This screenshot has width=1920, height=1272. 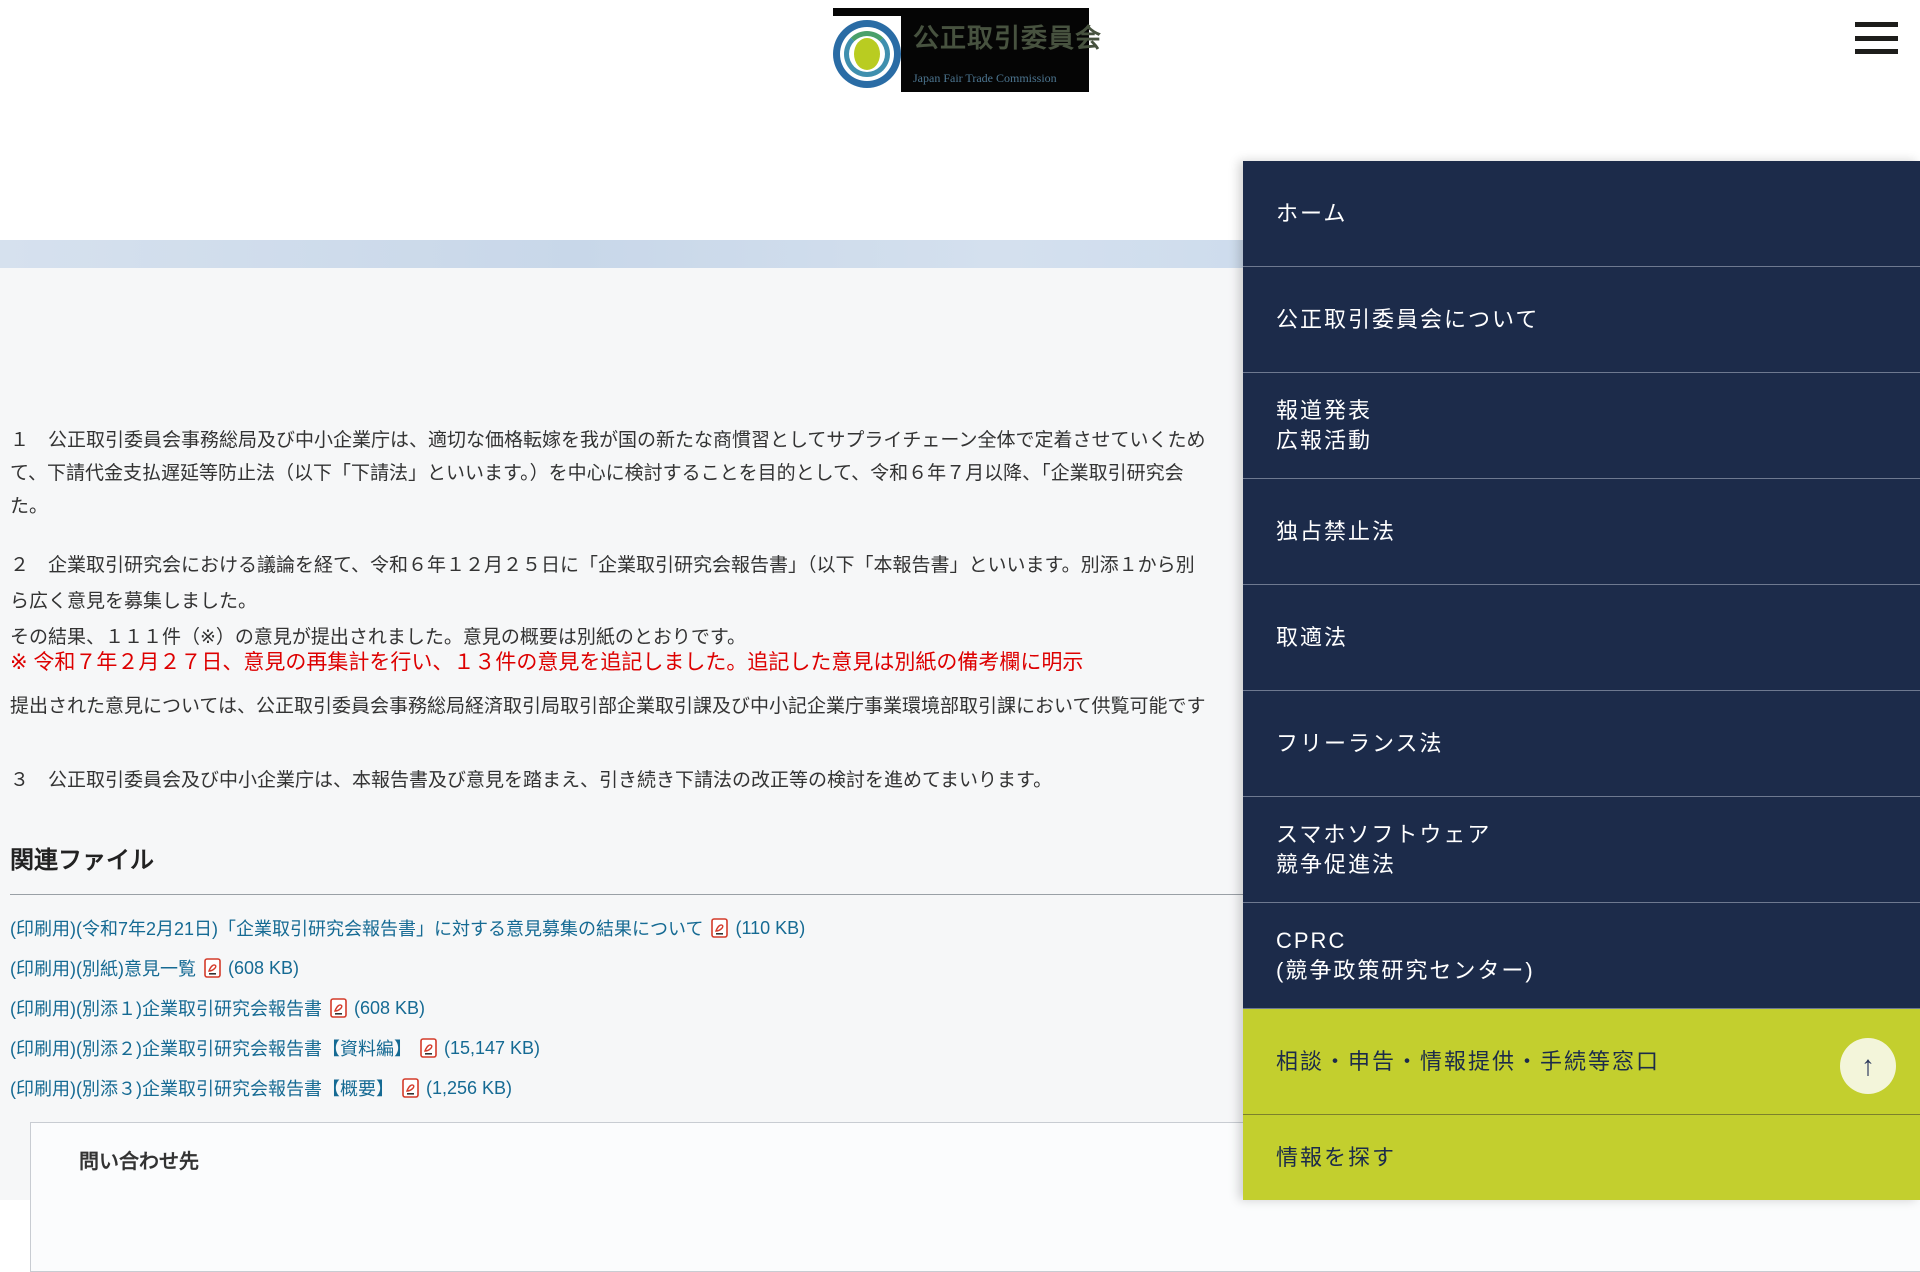 What do you see at coordinates (867, 54) in the screenshot?
I see `jftc-emblem-icon` at bounding box center [867, 54].